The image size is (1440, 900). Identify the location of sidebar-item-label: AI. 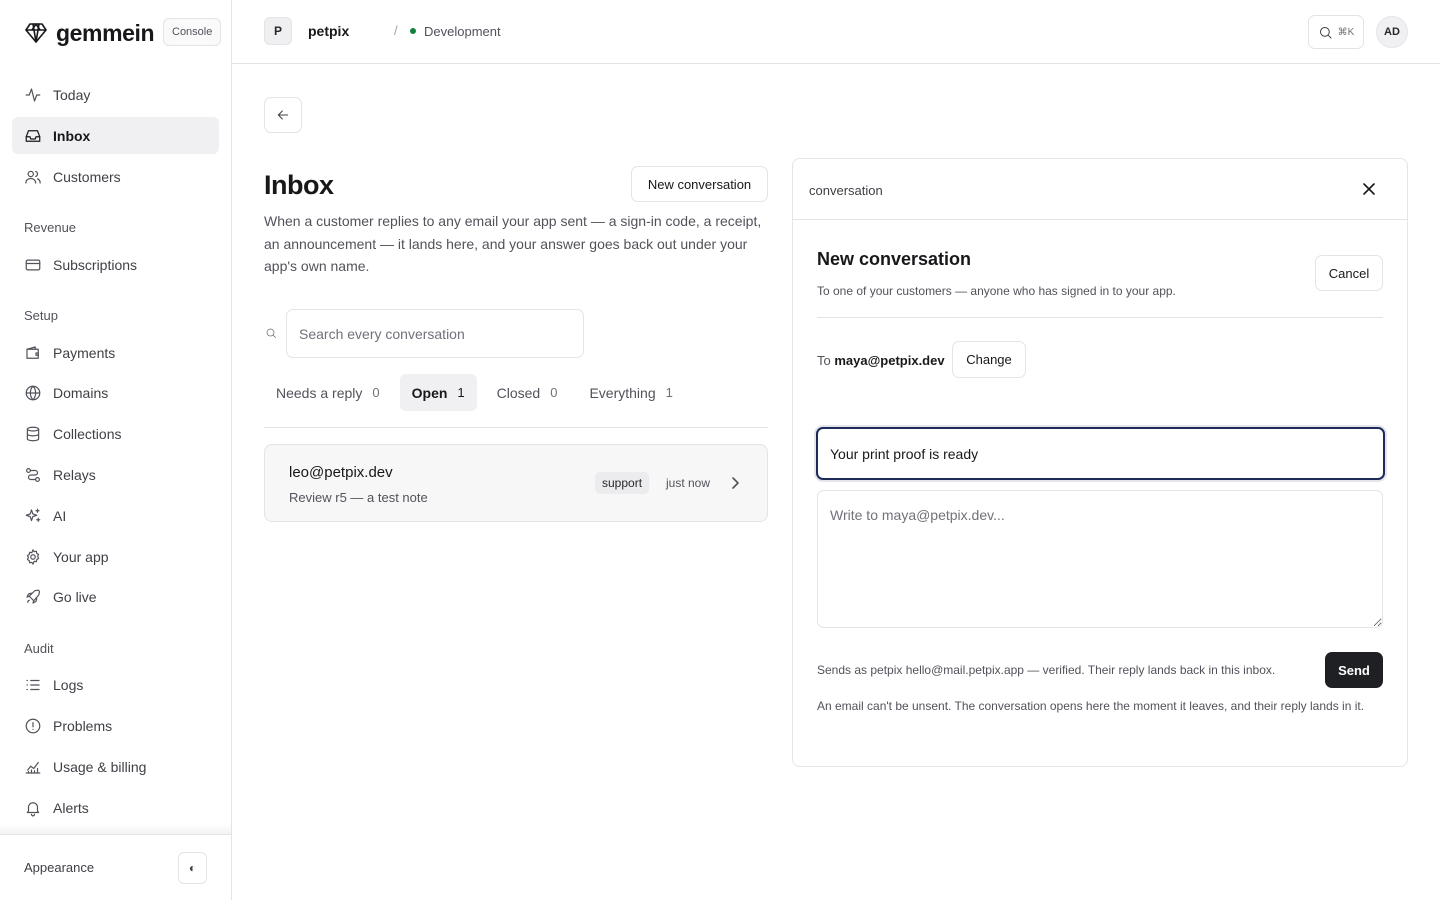
(60, 515).